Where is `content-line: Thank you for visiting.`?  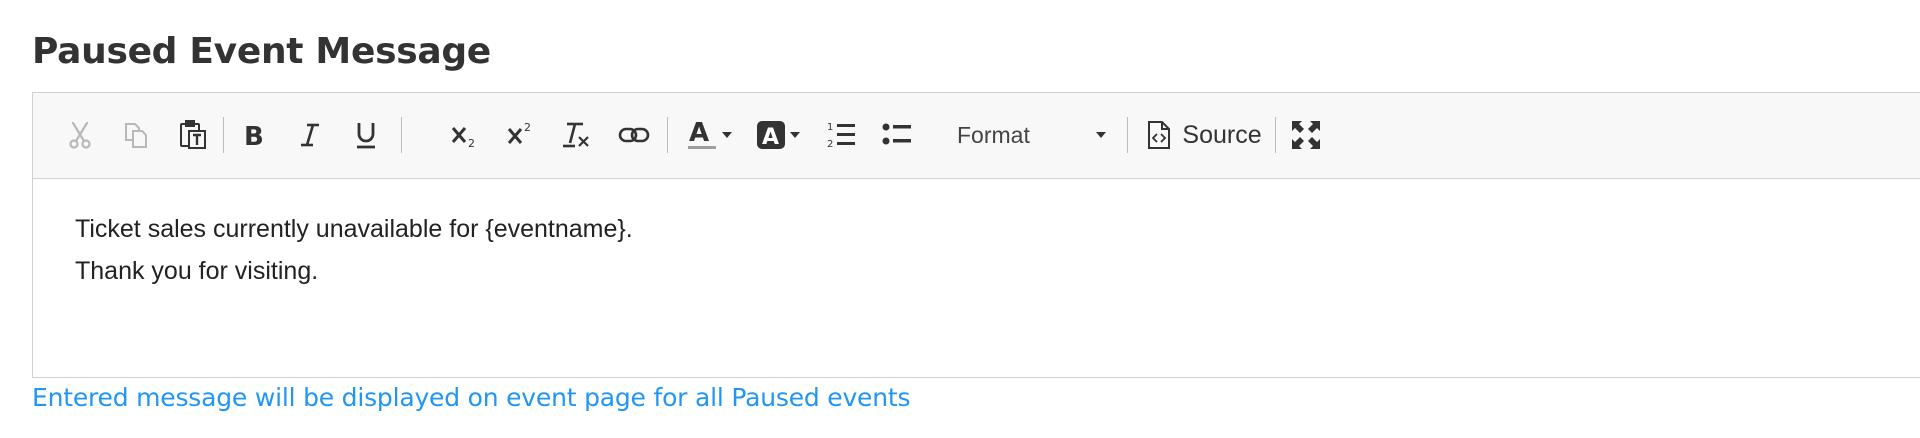
content-line: Thank you for visiting. is located at coordinates (197, 271).